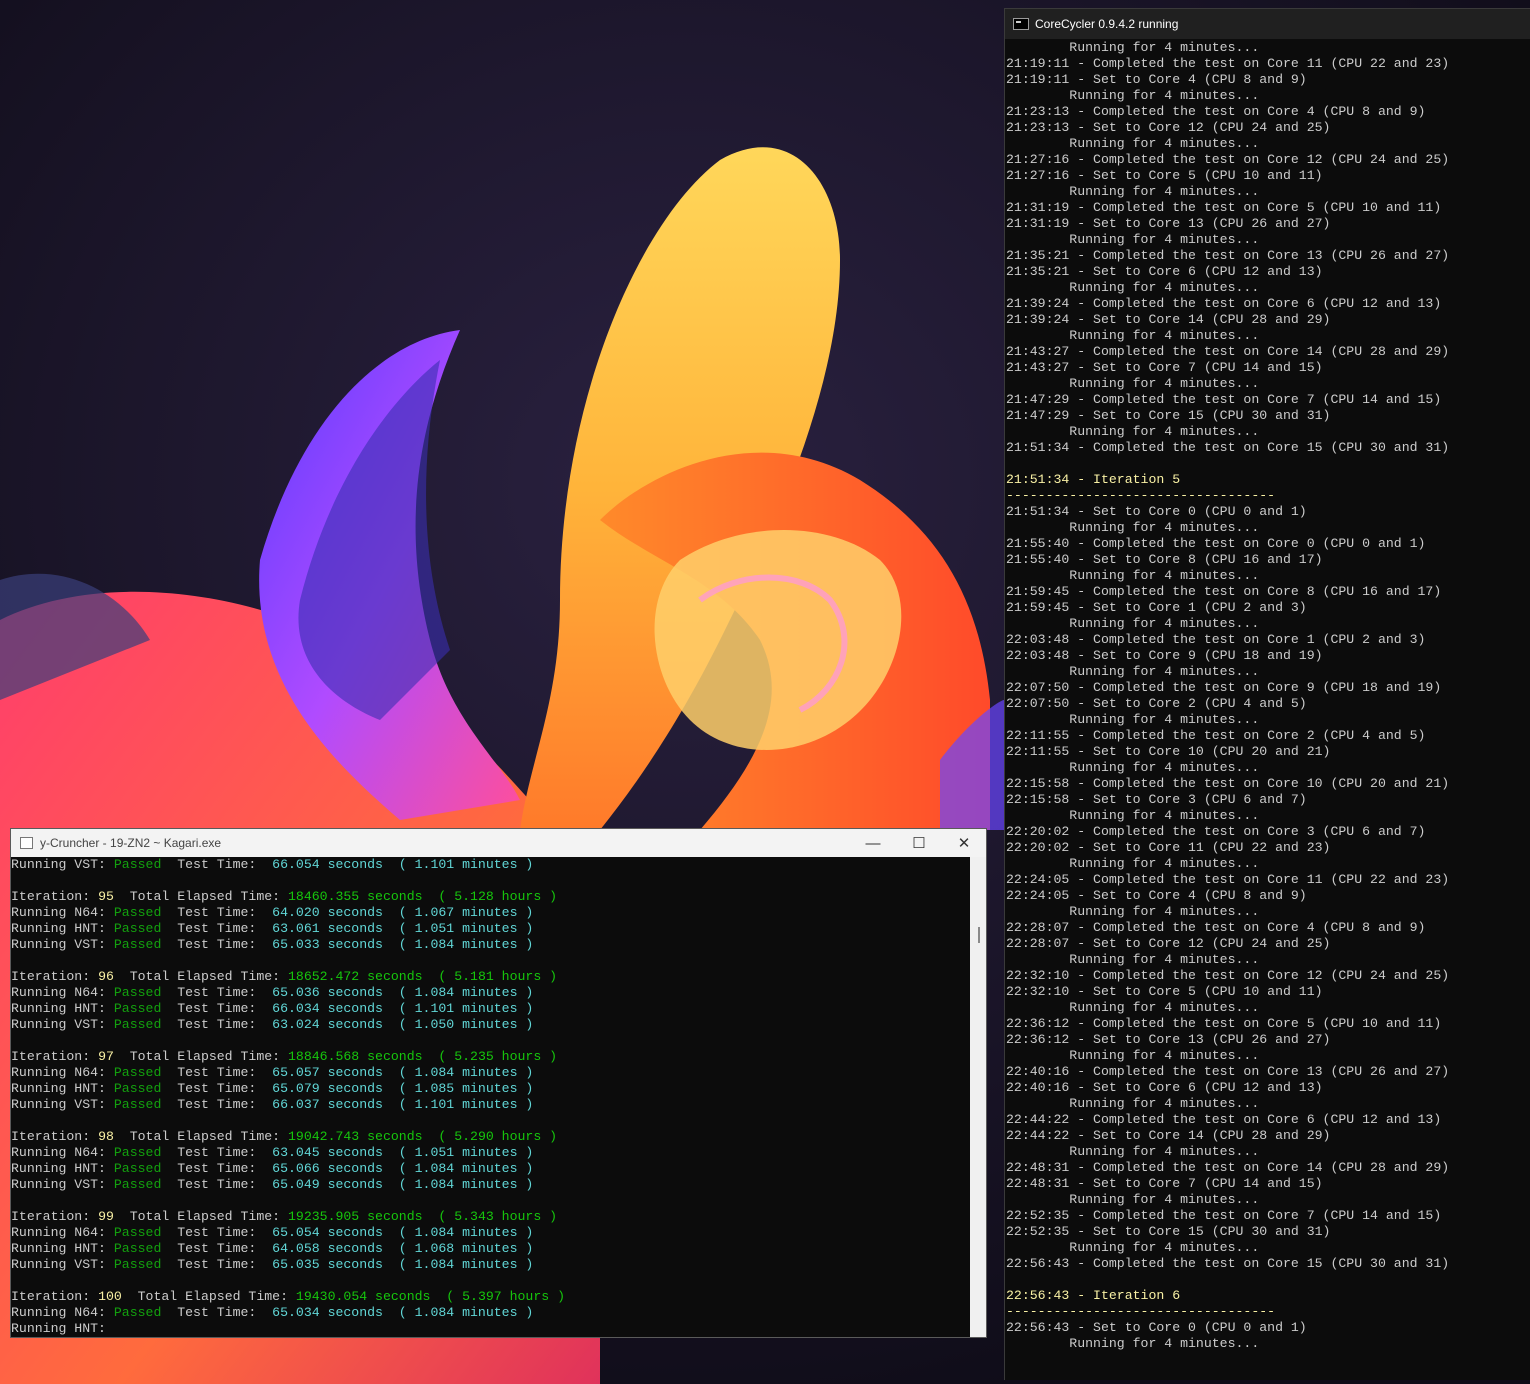 This screenshot has height=1384, width=1530. What do you see at coordinates (327, 1168) in the screenshot?
I see `console-segment: 65.066 seconds` at bounding box center [327, 1168].